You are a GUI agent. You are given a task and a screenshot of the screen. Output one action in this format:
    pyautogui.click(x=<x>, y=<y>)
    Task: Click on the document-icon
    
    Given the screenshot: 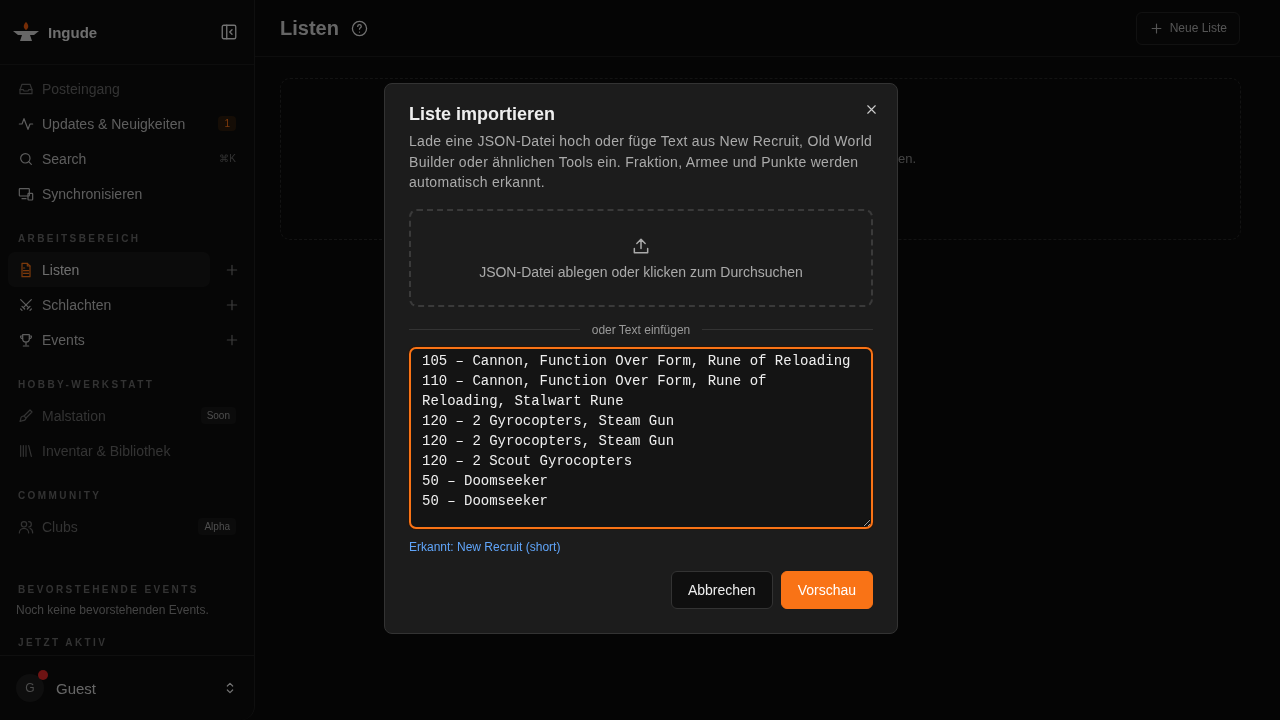 What is the action you would take?
    pyautogui.click(x=26, y=269)
    